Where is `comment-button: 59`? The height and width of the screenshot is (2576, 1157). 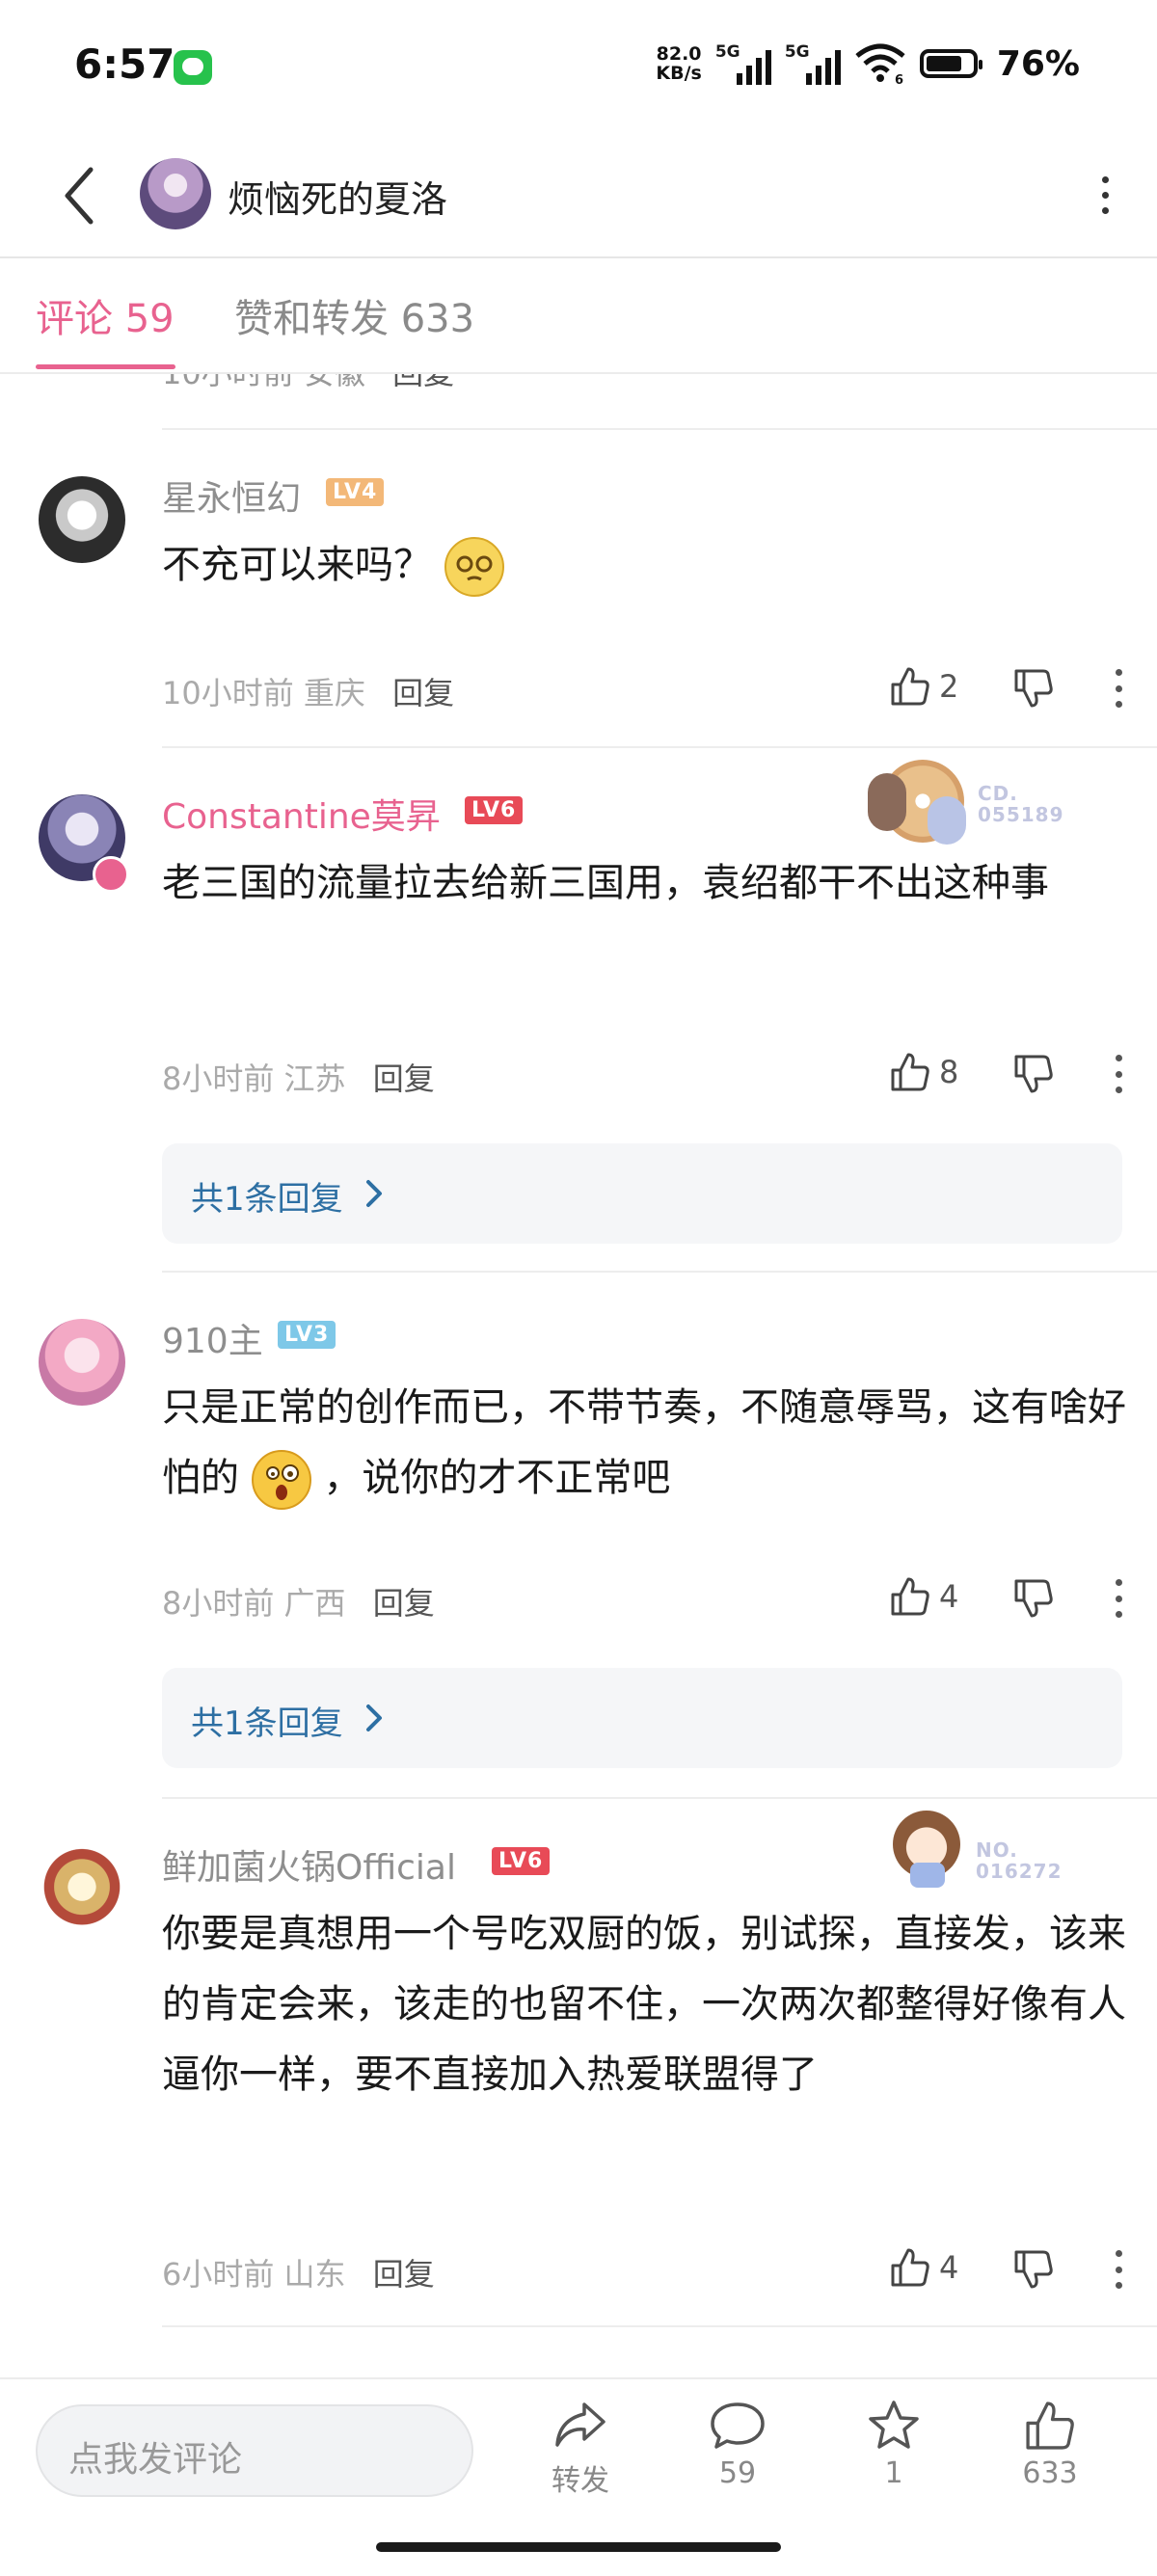 comment-button: 59 is located at coordinates (737, 2445).